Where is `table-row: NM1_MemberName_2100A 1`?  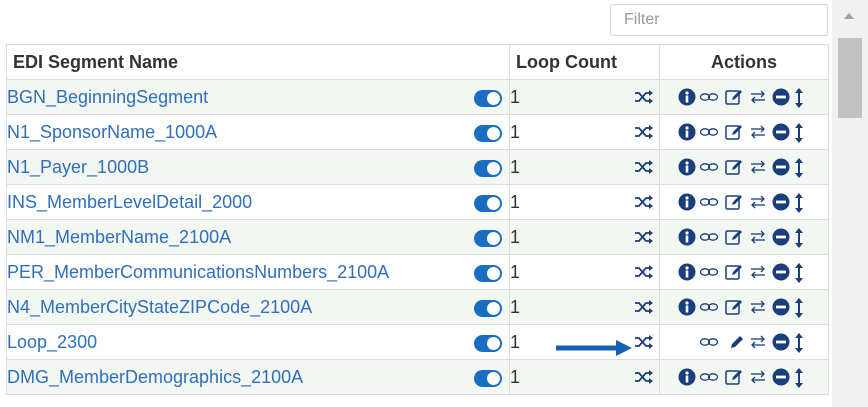 table-row: NM1_MemberName_2100A 1 is located at coordinates (417, 237).